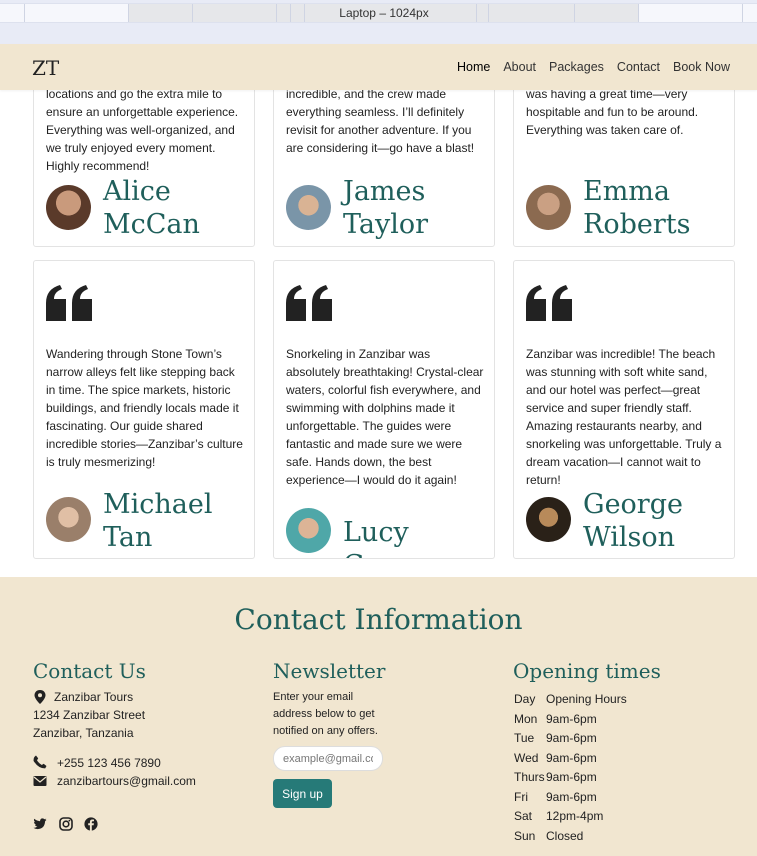  I want to click on testimonial-author: Emma Roberts, so click(637, 208).